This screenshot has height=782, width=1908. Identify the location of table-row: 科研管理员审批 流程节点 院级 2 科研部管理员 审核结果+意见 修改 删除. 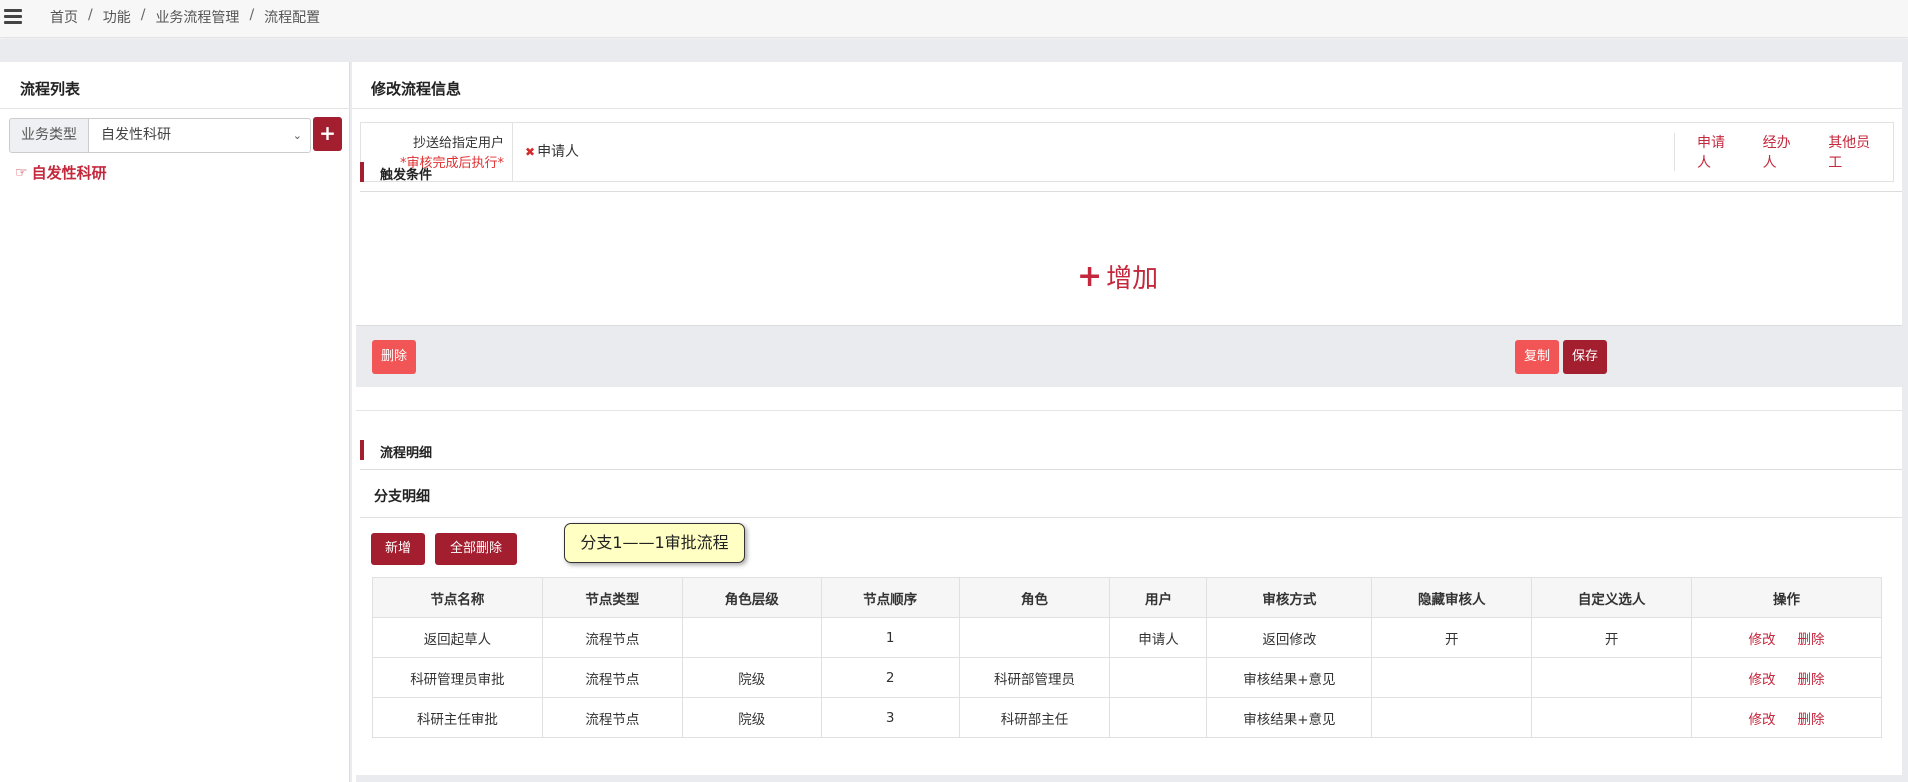
(1127, 677).